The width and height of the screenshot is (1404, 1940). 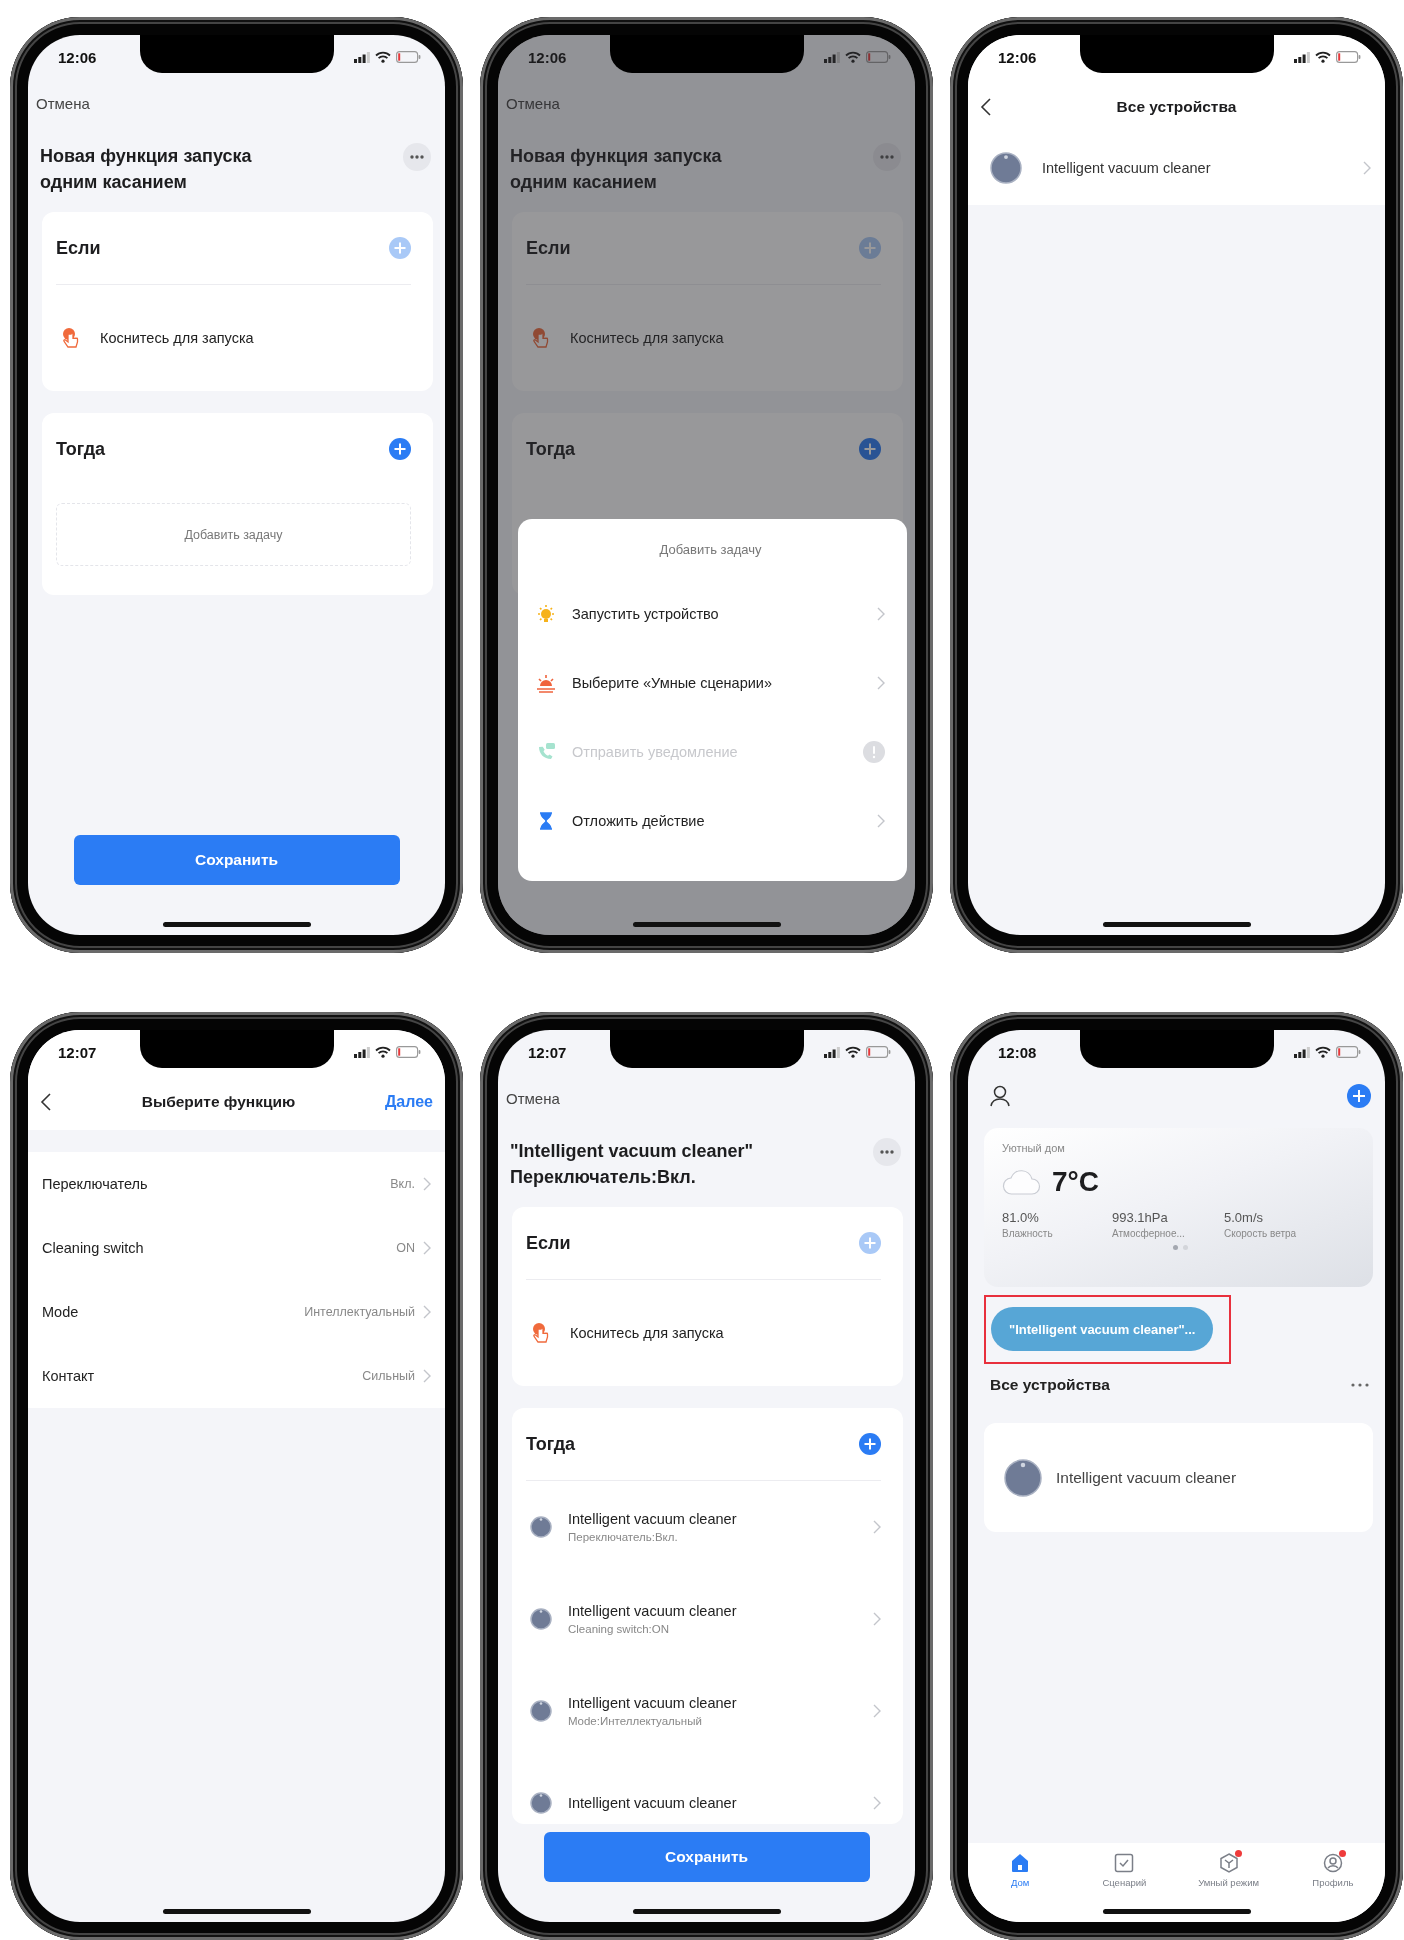 I want to click on stat-value: 993.1hPa, so click(x=1140, y=1217).